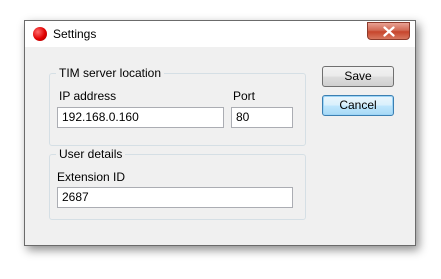 The image size is (441, 279). Describe the element at coordinates (175, 197) in the screenshot. I see `extension-id-field: 2687` at that location.